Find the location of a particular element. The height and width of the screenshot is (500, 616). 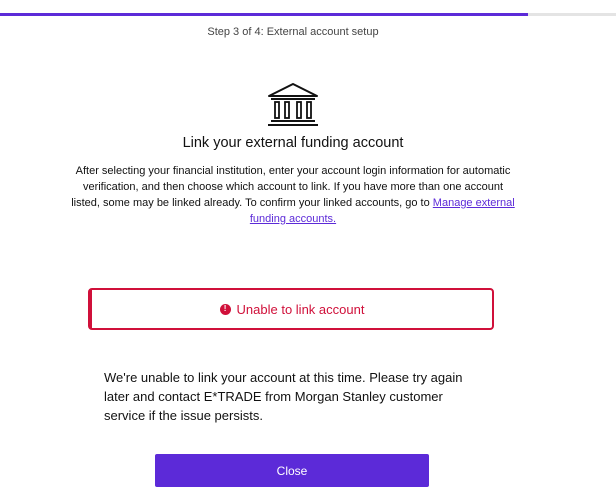

progress-bar is located at coordinates (308, 14).